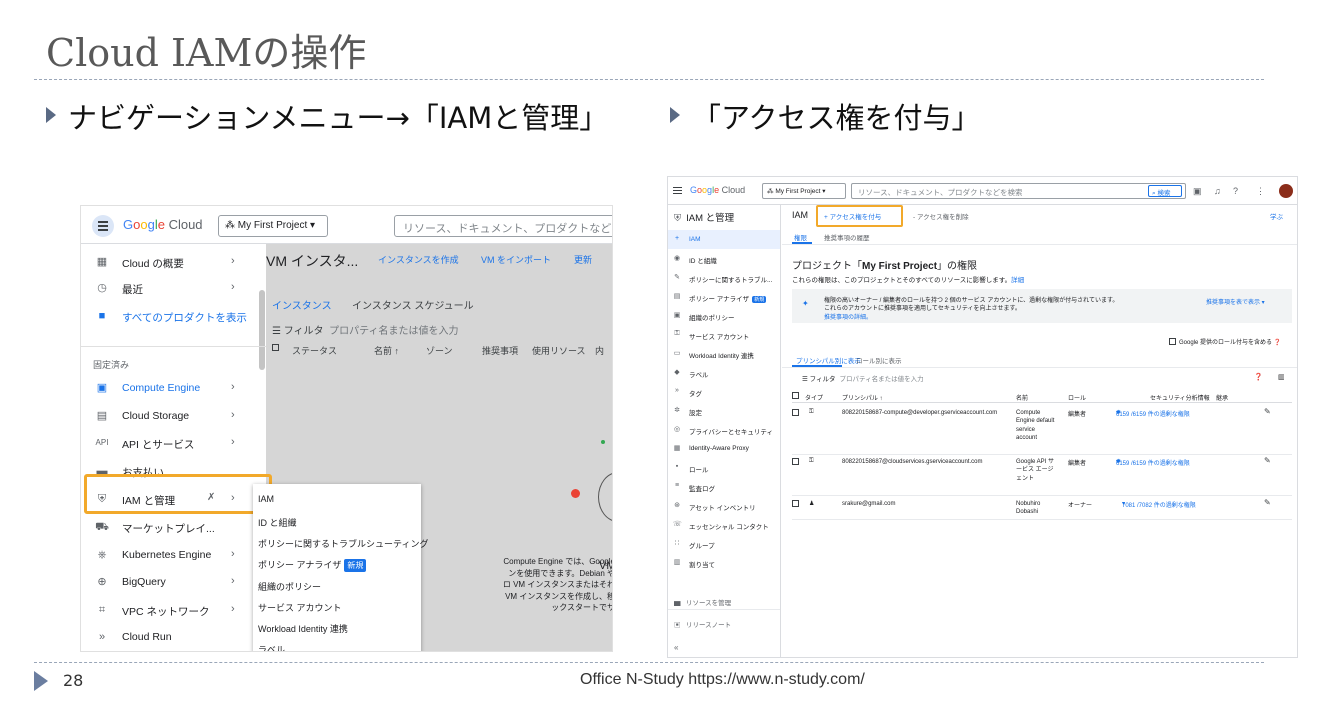 The height and width of the screenshot is (705, 1322). What do you see at coordinates (1165, 191) in the screenshot?
I see `search-button: ⌕ 検索` at bounding box center [1165, 191].